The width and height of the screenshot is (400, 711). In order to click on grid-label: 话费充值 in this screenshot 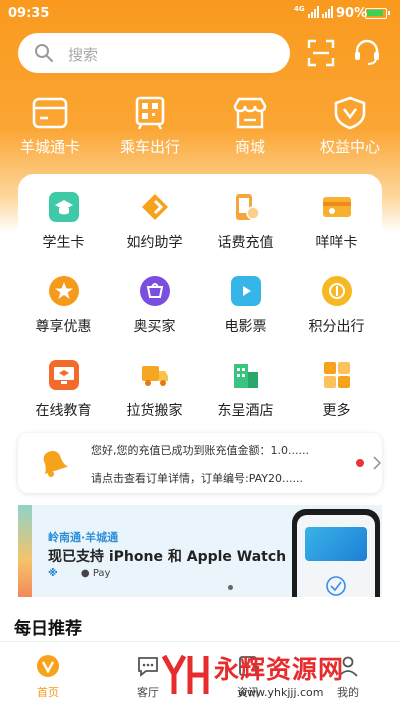, I will do `click(245, 243)`.